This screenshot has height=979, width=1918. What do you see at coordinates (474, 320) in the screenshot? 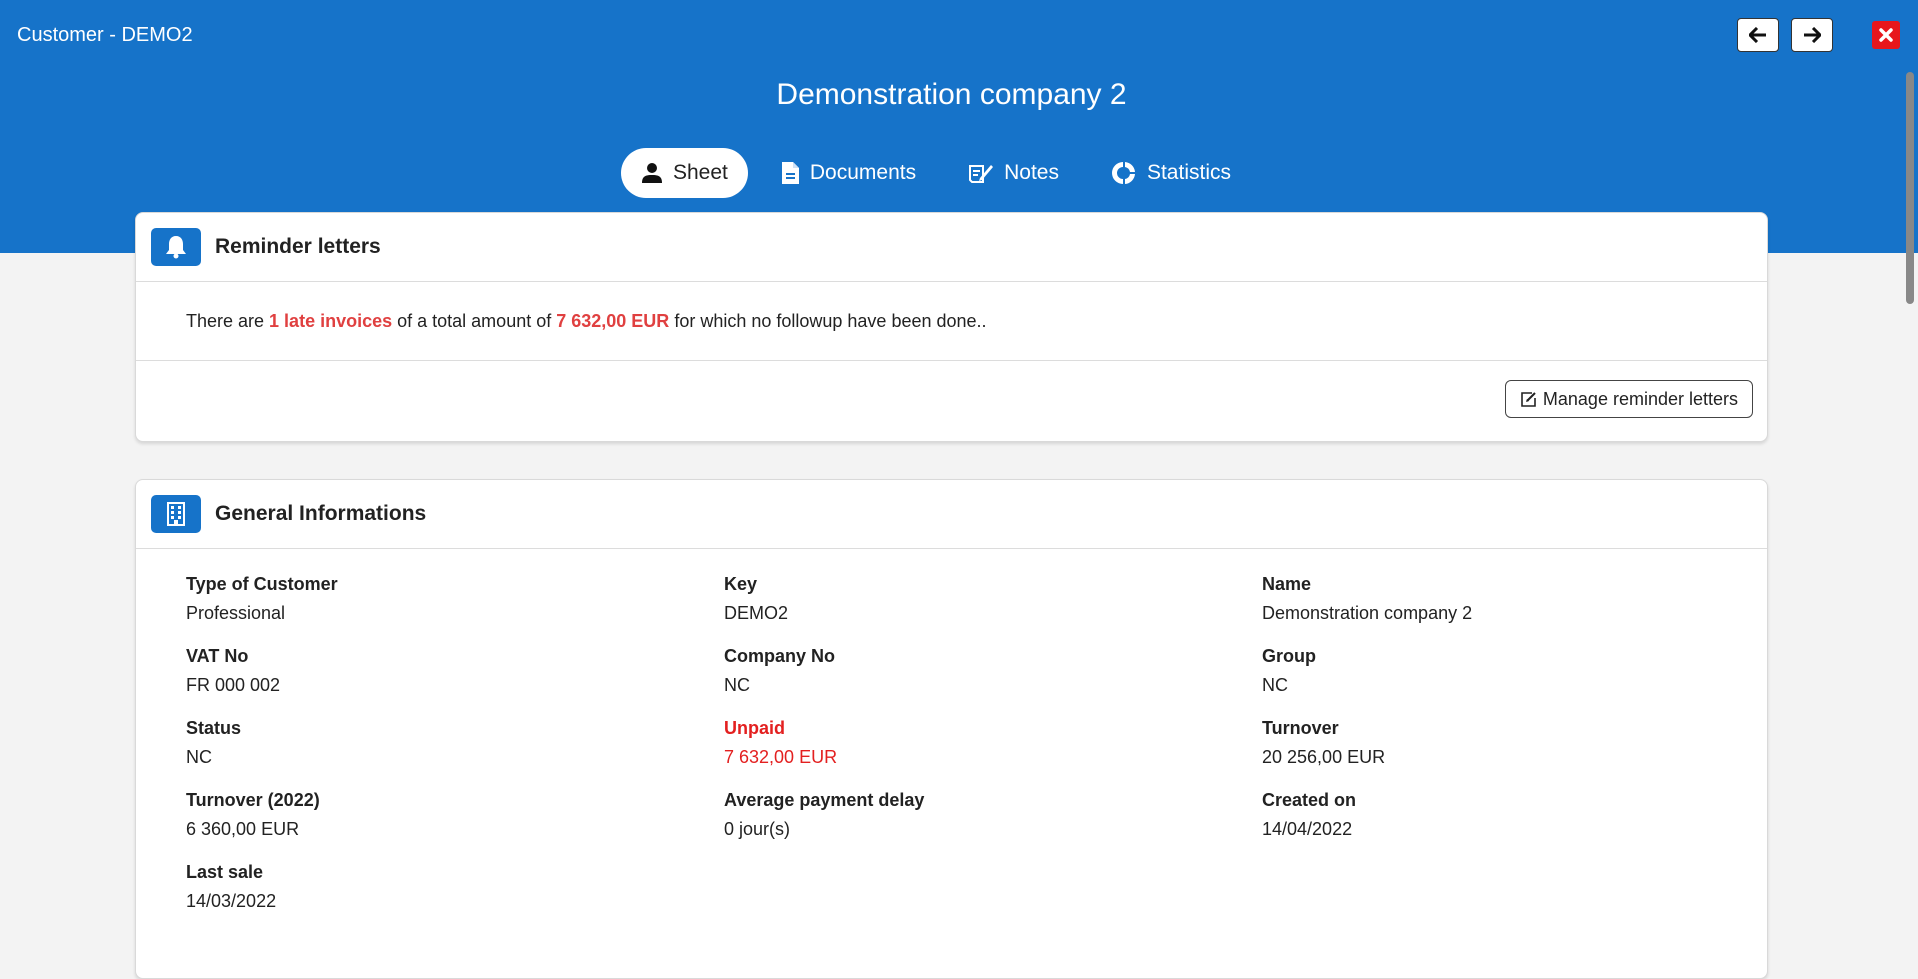
I see `reminder-text: of a total amount of` at bounding box center [474, 320].